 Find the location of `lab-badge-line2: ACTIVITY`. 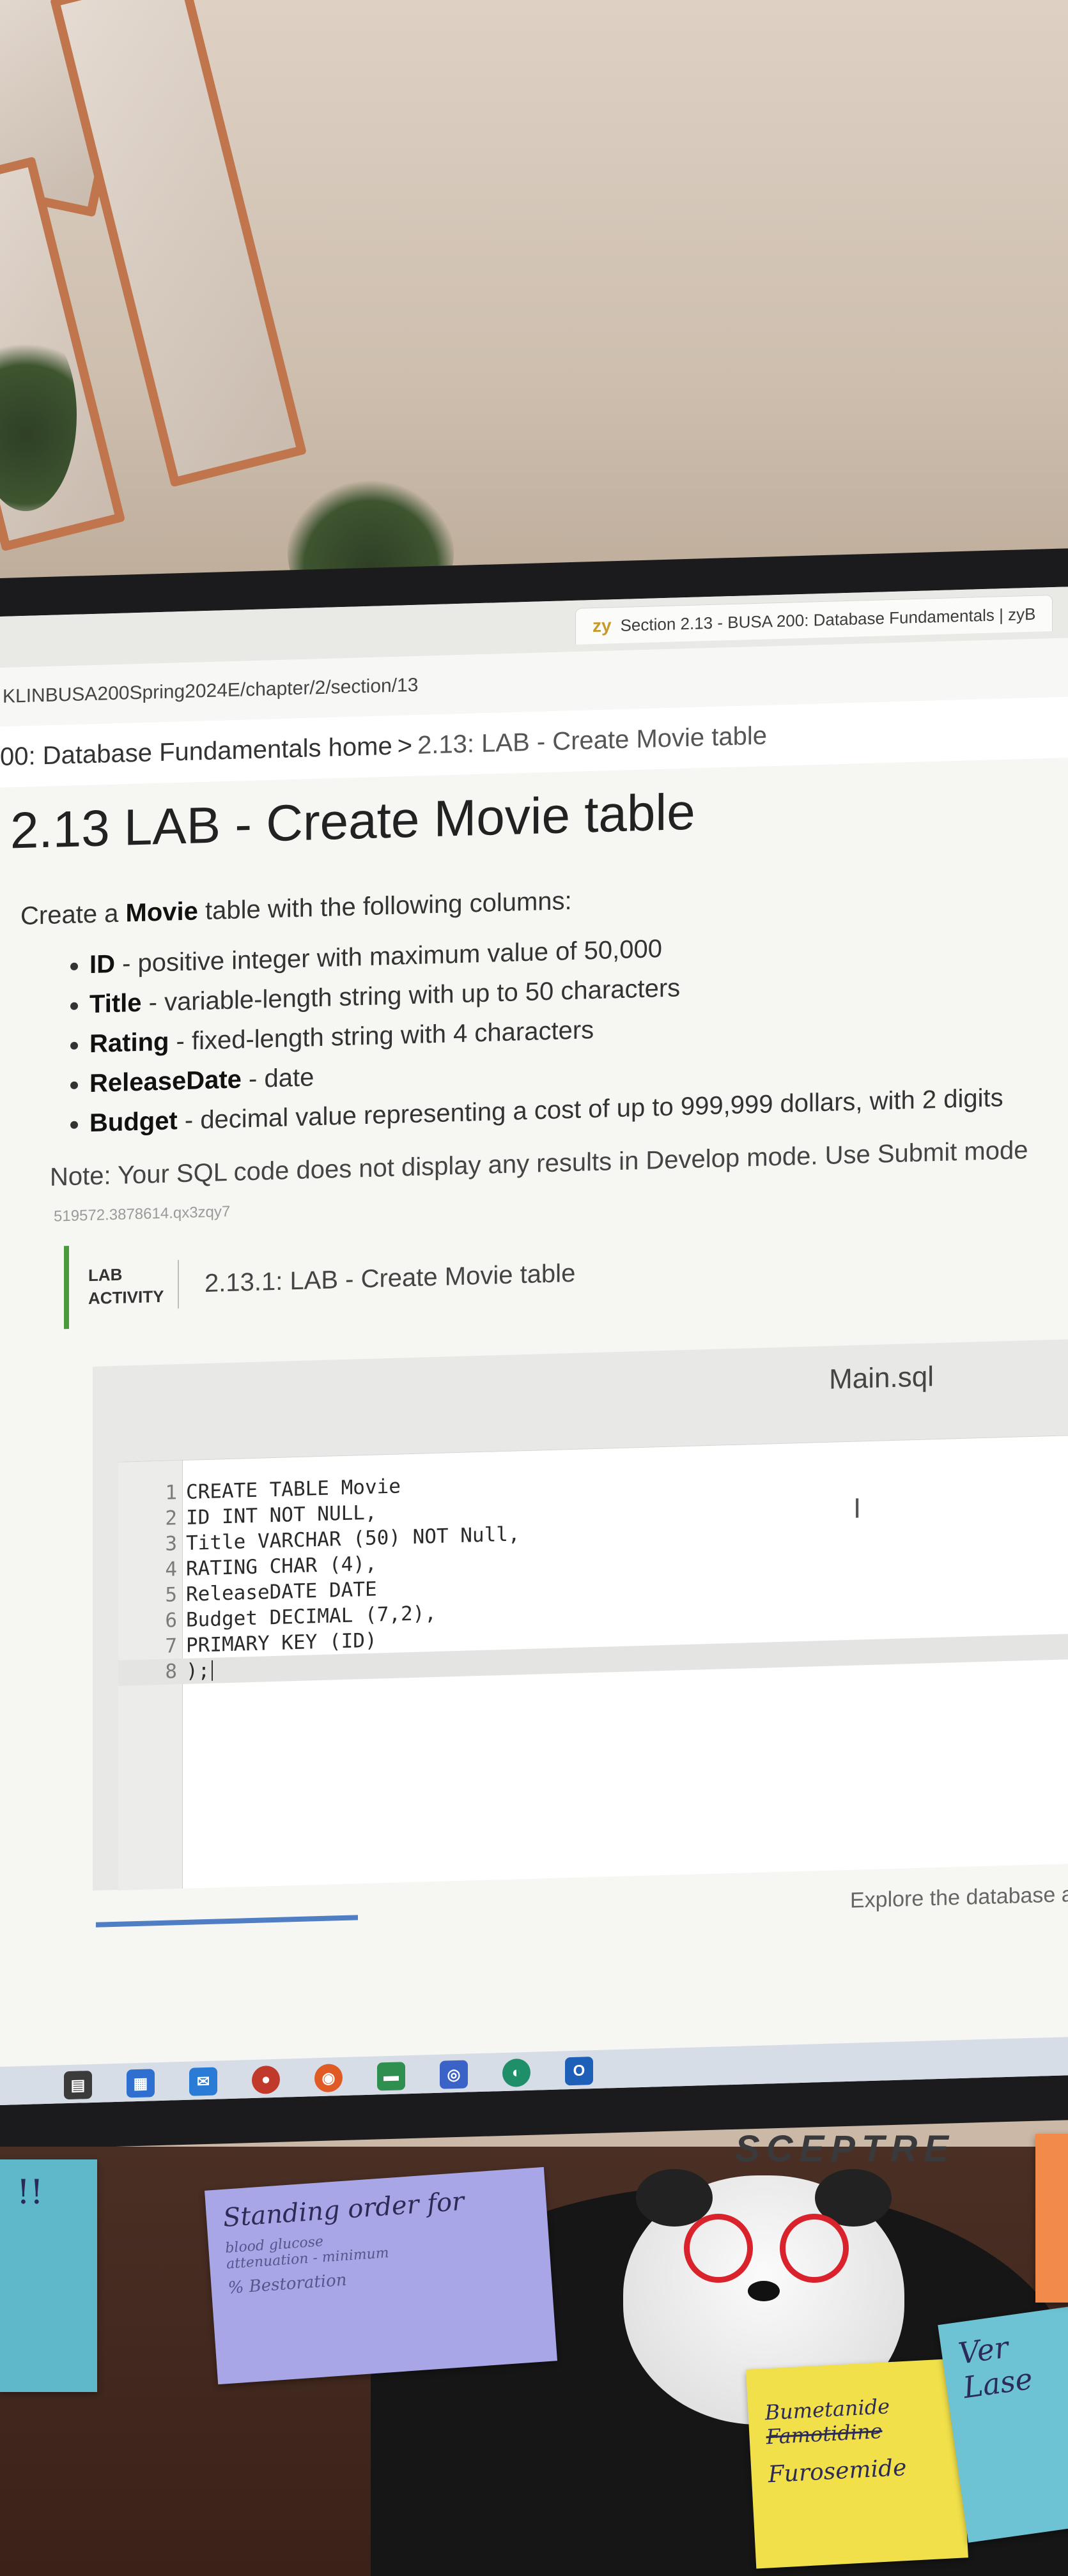

lab-badge-line2: ACTIVITY is located at coordinates (126, 1297).